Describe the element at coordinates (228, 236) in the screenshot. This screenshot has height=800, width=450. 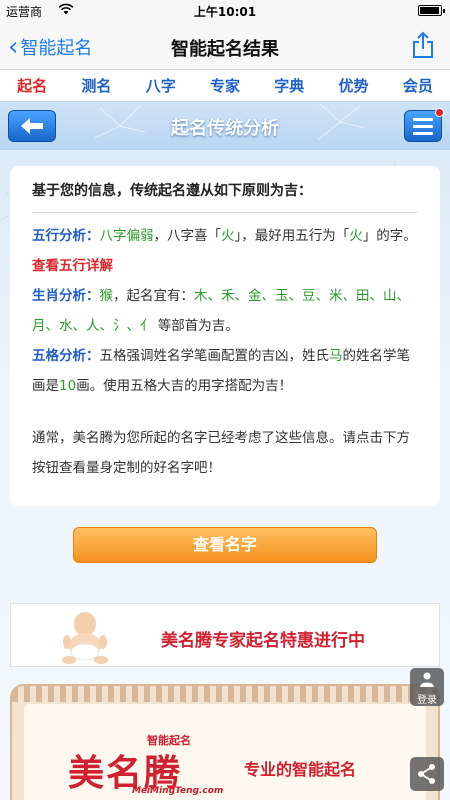
I see `favored-element: 火` at that location.